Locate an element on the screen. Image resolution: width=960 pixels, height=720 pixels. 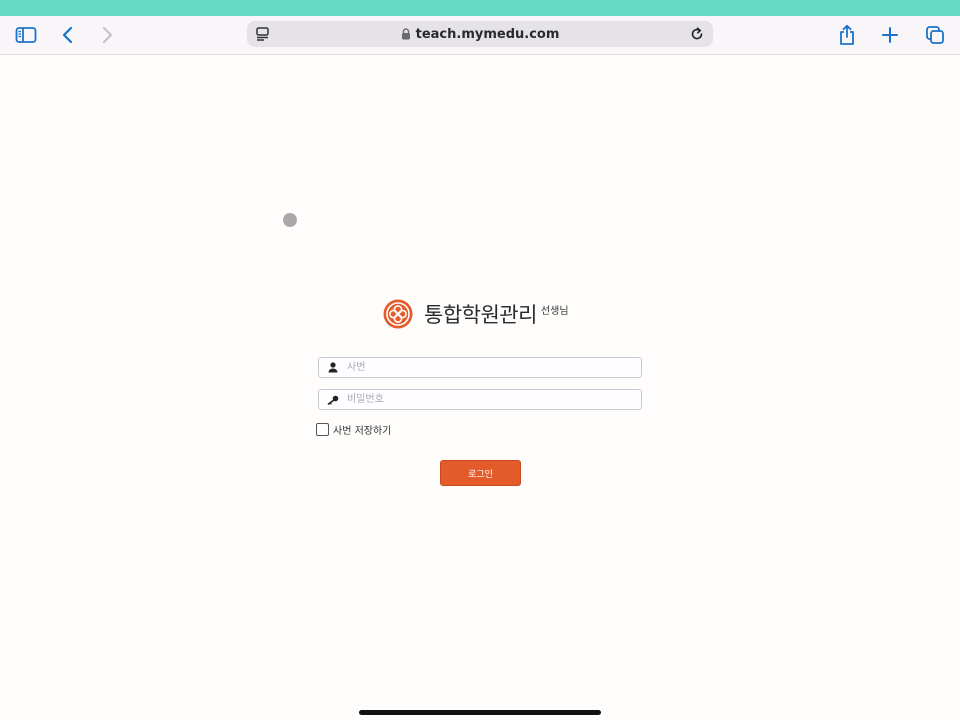
chevron-right-icon is located at coordinates (107, 35).